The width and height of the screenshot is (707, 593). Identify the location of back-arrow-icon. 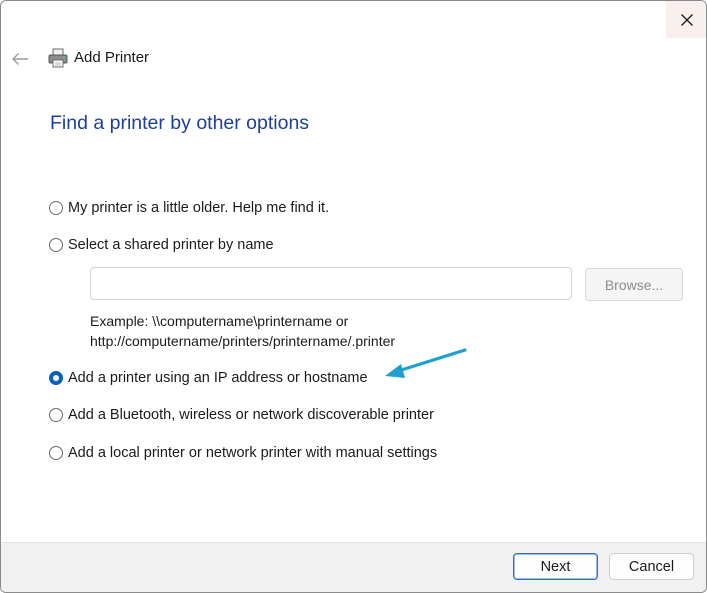
(20, 59).